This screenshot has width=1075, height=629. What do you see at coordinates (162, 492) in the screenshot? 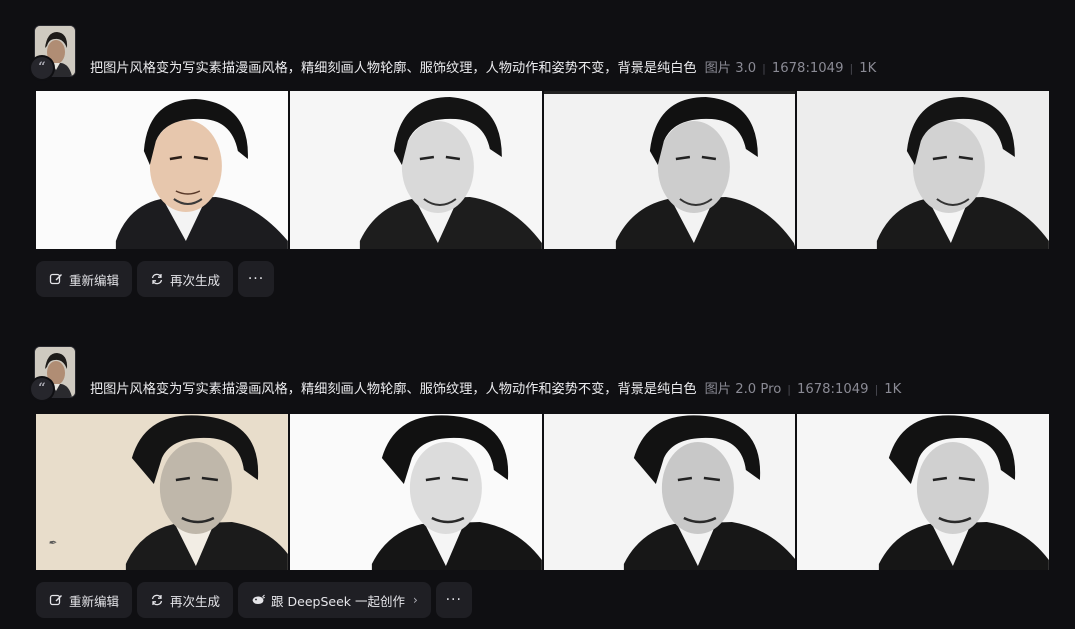
I see `result-image: ✒` at bounding box center [162, 492].